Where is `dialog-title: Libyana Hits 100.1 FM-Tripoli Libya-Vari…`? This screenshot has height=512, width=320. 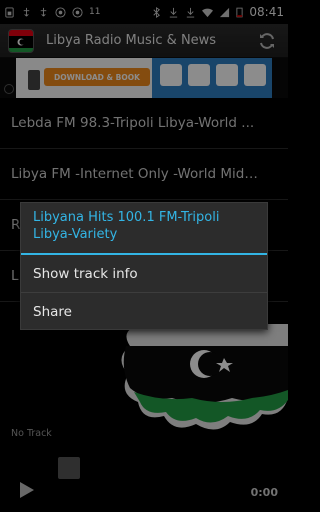
dialog-title: Libyana Hits 100.1 FM-Tripoli Libya-Vari… is located at coordinates (144, 229).